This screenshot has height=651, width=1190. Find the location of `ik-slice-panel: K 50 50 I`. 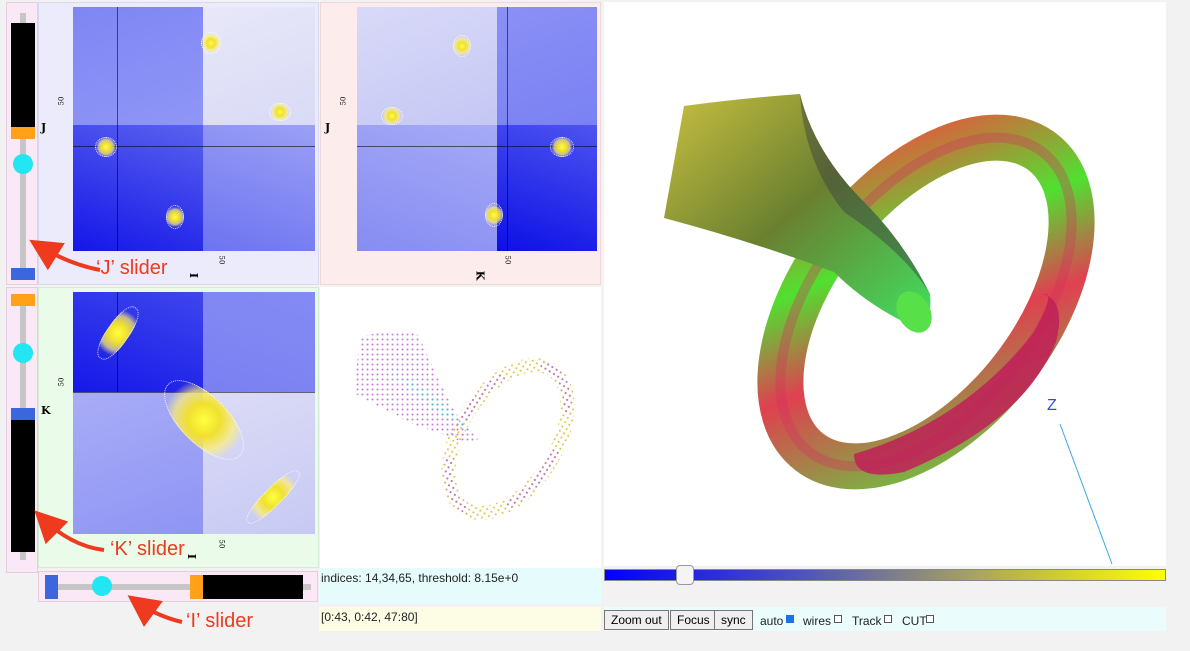

ik-slice-panel: K 50 50 I is located at coordinates (178, 427).